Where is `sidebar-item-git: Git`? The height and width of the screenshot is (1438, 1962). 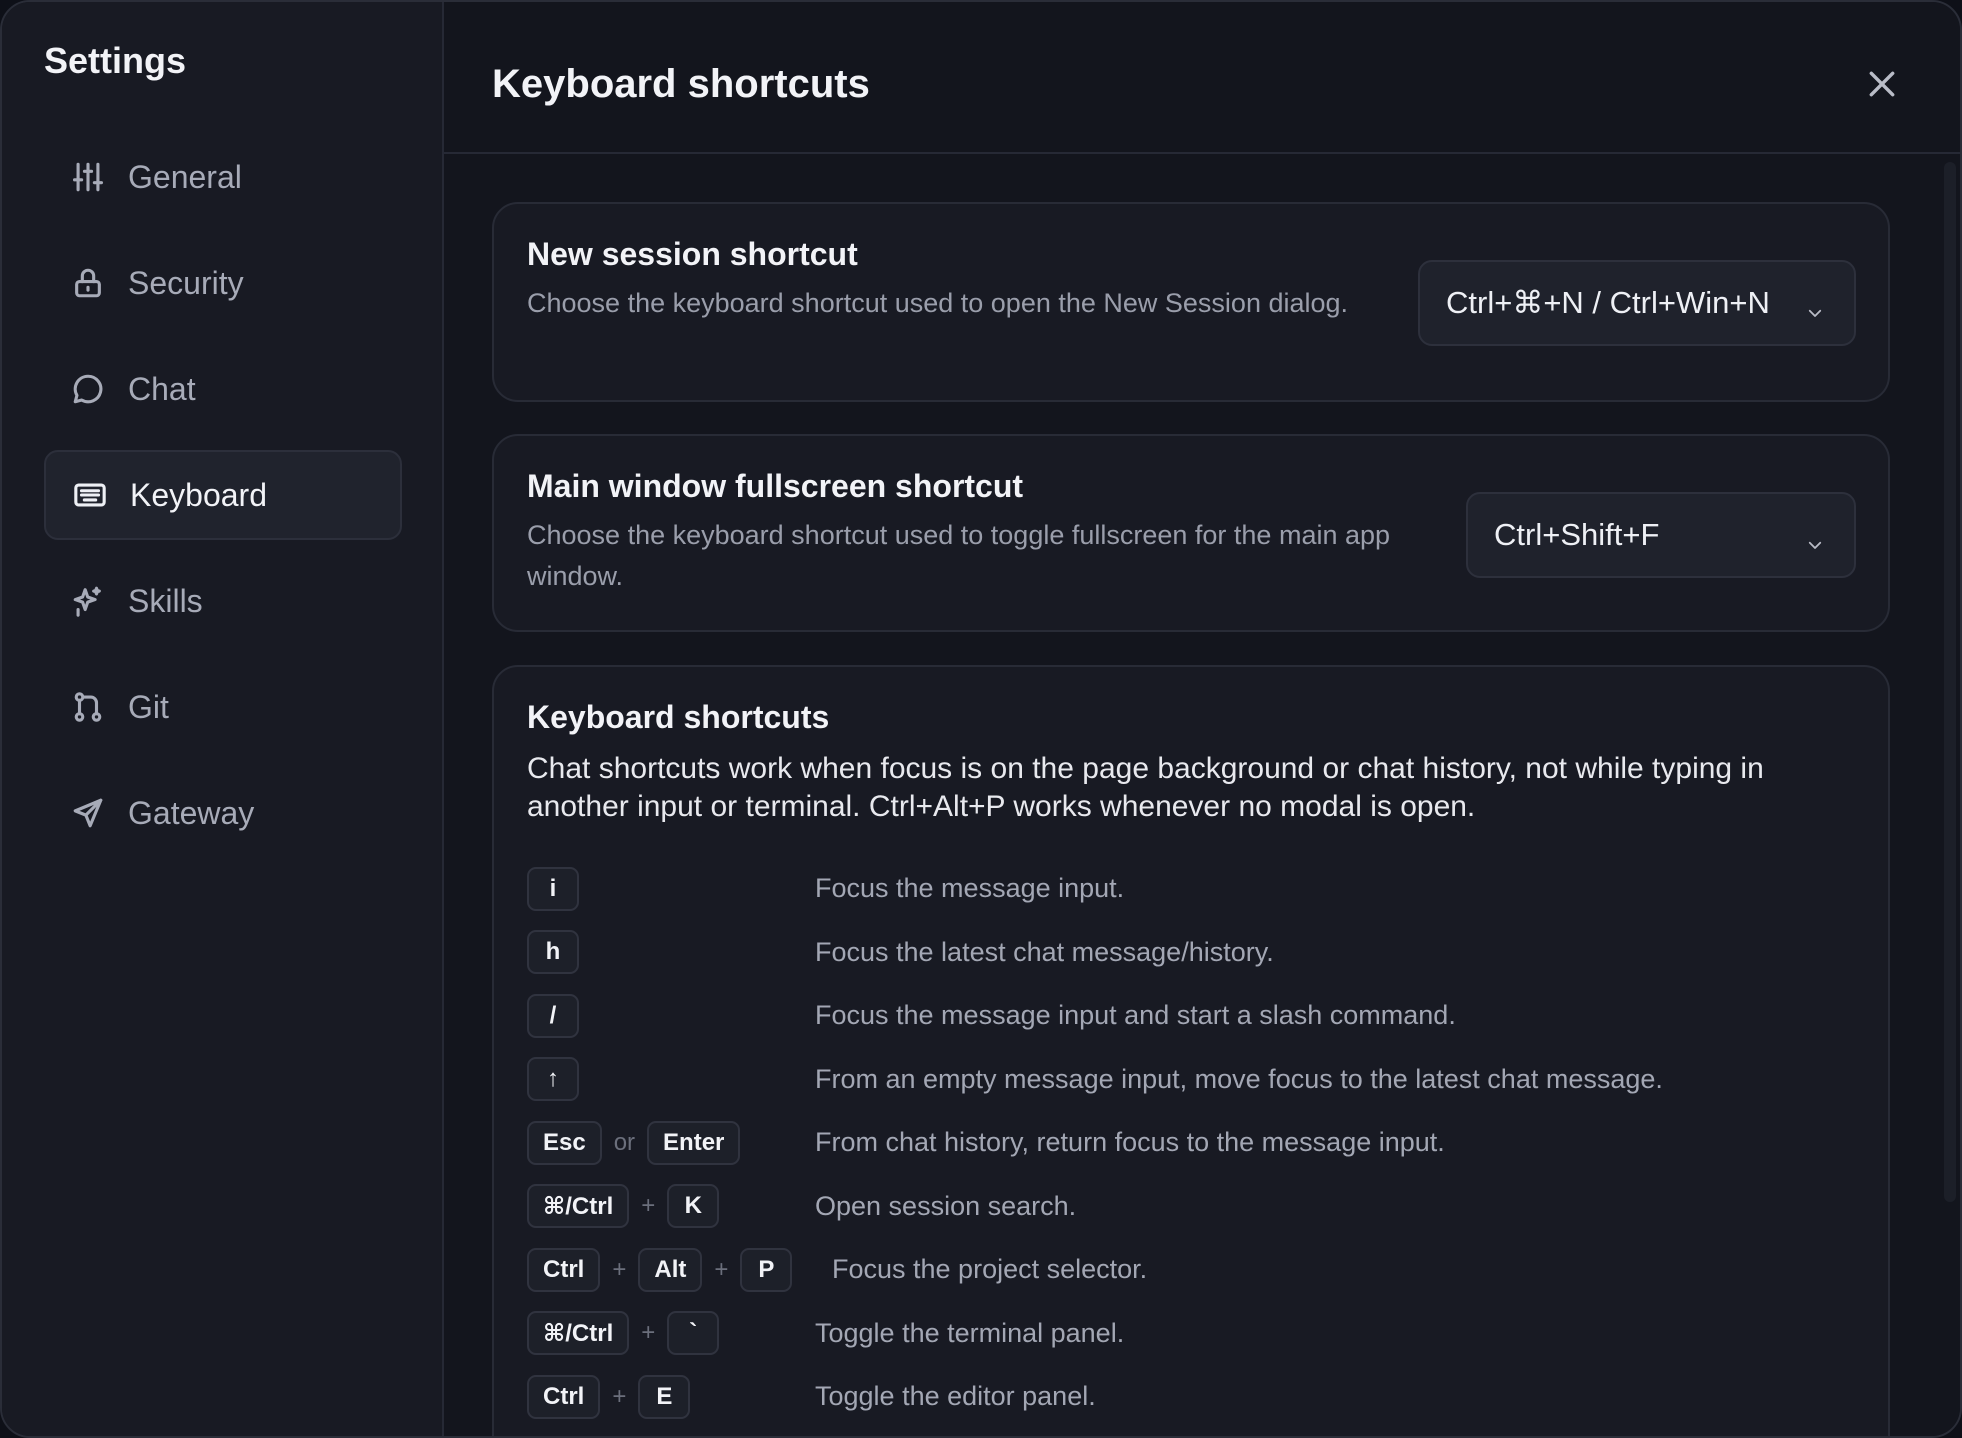 sidebar-item-git: Git is located at coordinates (223, 707).